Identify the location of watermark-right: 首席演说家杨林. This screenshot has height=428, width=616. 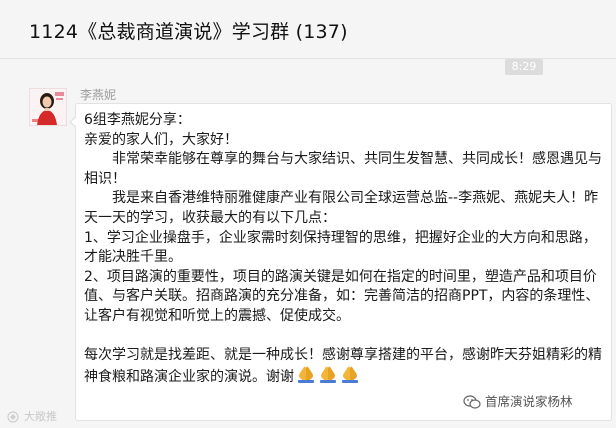
(518, 400).